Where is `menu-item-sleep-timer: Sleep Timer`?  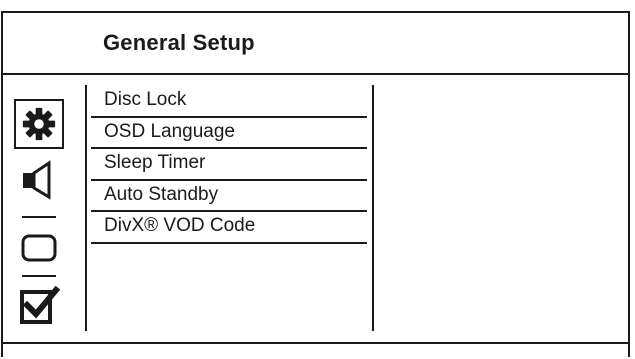 menu-item-sleep-timer: Sleep Timer is located at coordinates (229, 165).